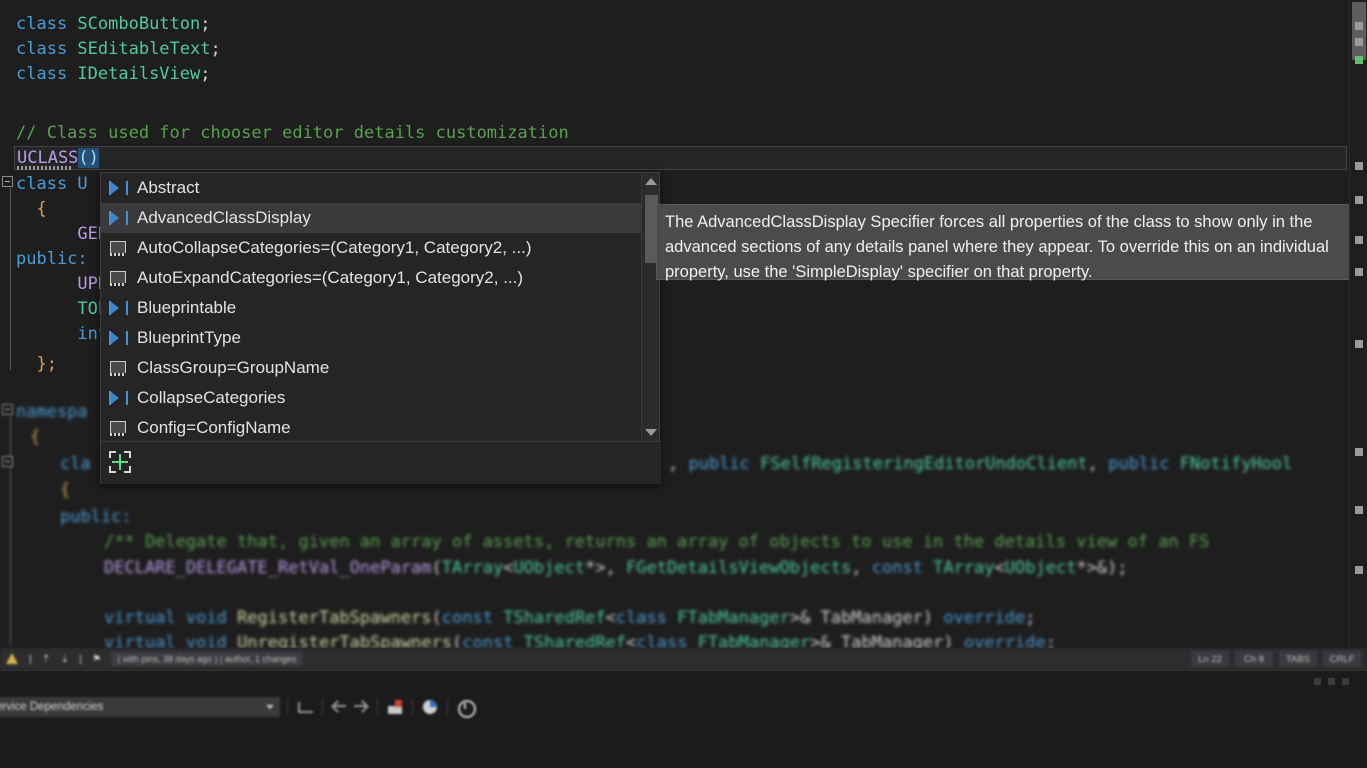 The height and width of the screenshot is (768, 1367). I want to click on autocomplete-item: Config=ConfigName, so click(381, 427).